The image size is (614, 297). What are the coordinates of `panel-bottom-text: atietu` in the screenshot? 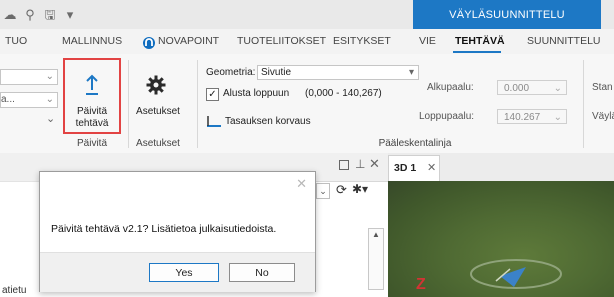 It's located at (14, 290).